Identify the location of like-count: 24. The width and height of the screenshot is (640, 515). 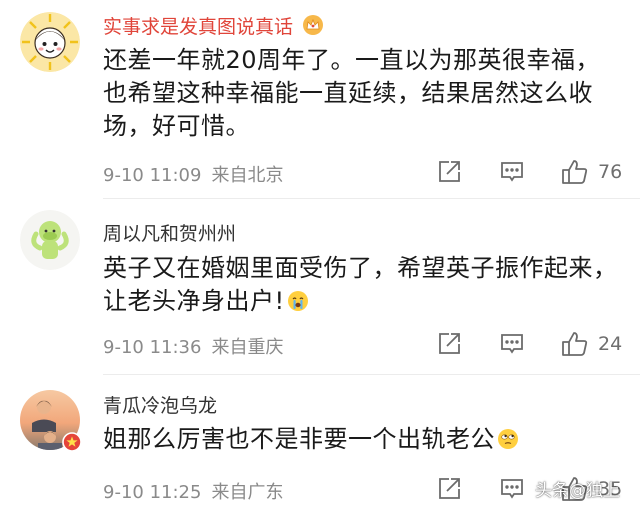
(610, 344).